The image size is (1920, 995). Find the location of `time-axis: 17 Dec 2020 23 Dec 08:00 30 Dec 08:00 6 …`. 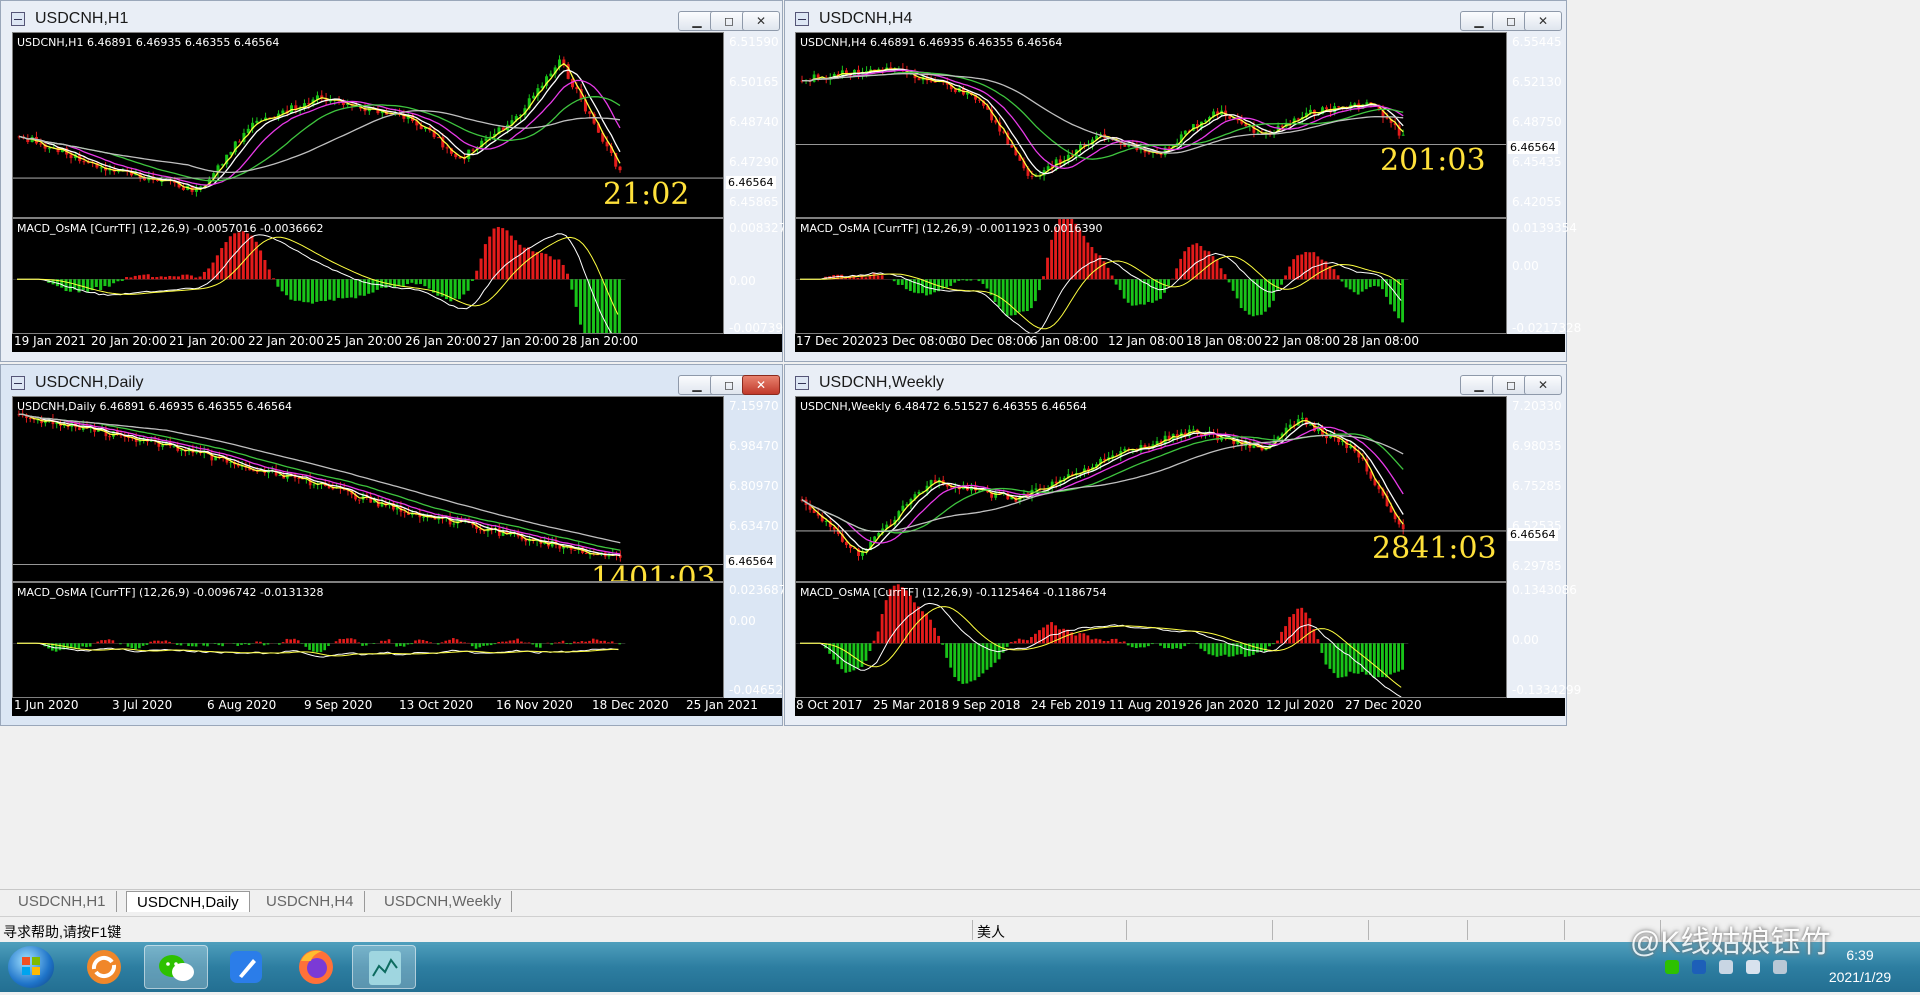

time-axis: 17 Dec 2020 23 Dec 08:00 30 Dec 08:00 6 … is located at coordinates (1180, 343).